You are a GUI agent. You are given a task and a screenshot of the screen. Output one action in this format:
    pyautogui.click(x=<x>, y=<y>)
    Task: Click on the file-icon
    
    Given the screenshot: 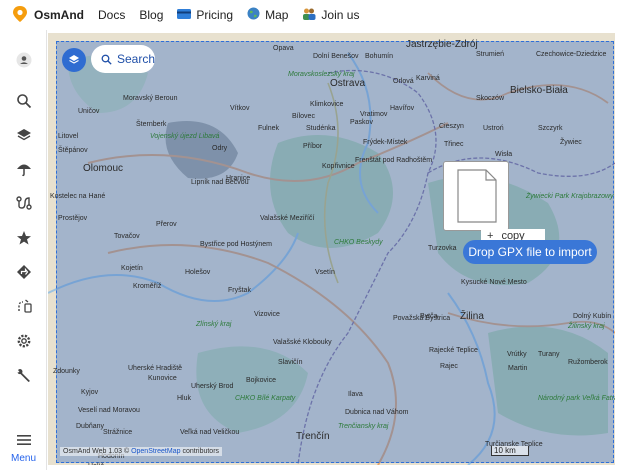 What is the action you would take?
    pyautogui.click(x=477, y=196)
    